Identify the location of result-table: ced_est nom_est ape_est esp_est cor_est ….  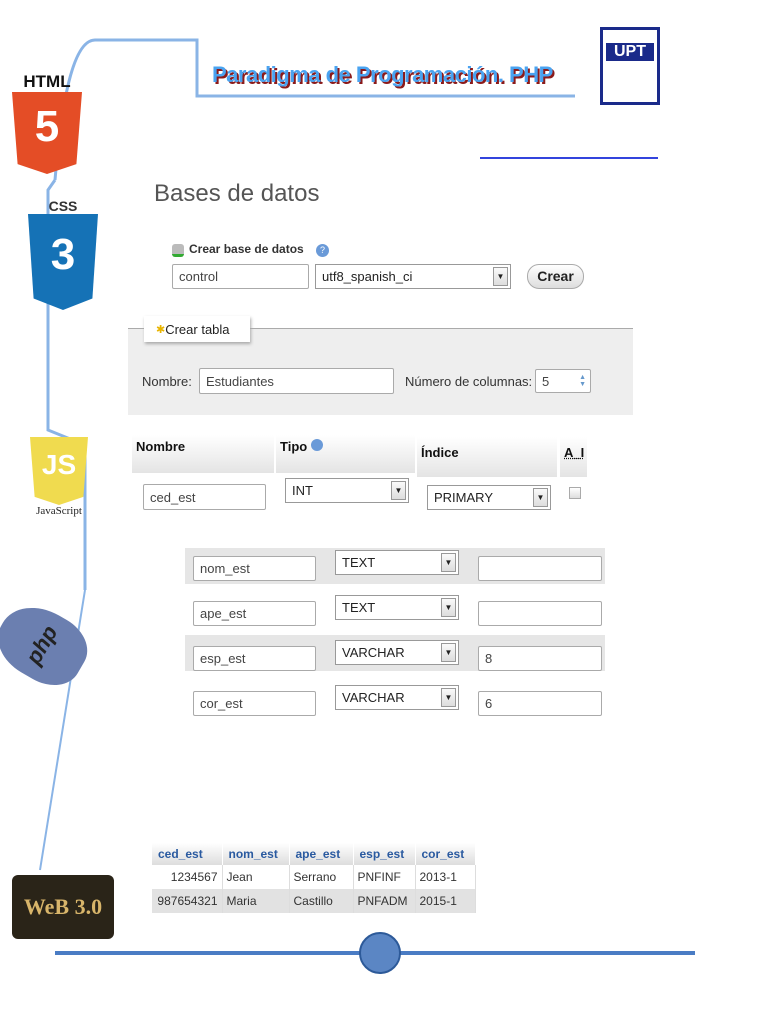
(314, 878).